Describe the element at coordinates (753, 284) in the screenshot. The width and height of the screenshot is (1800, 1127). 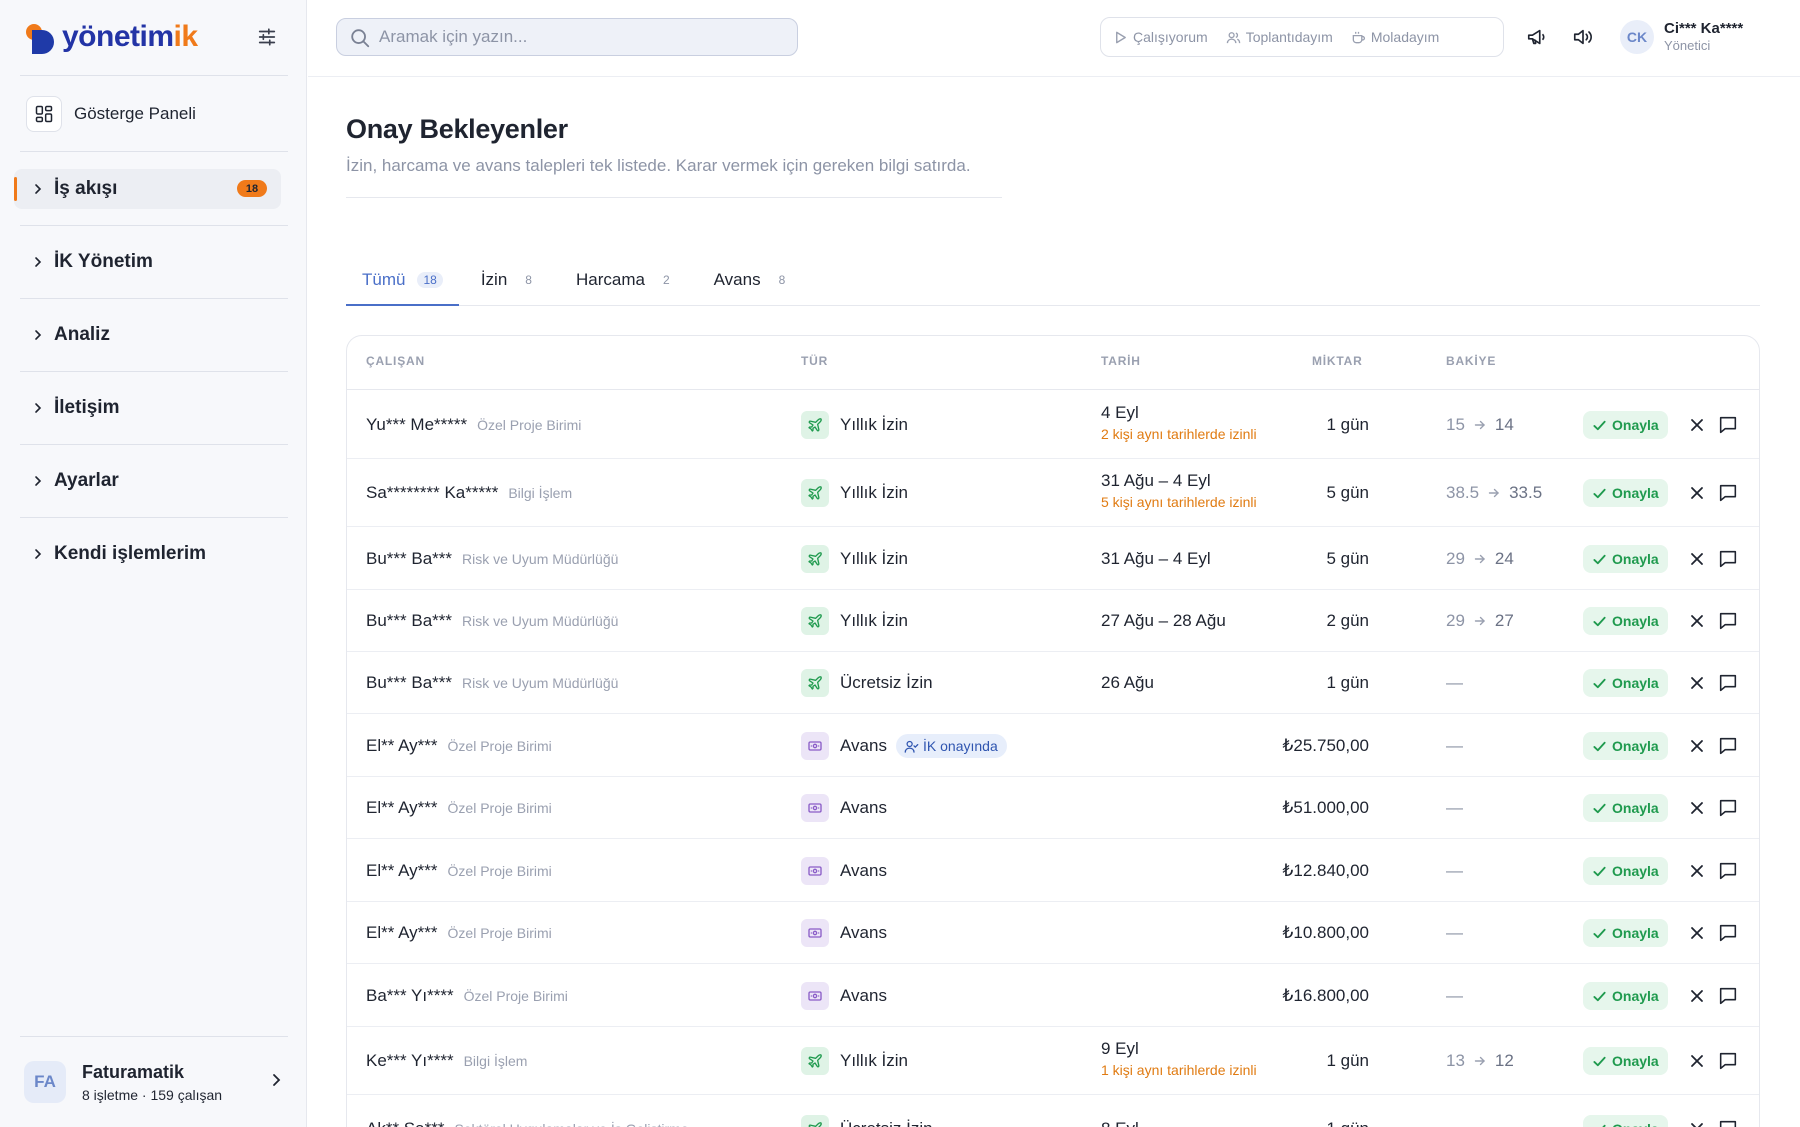
I see `tab-advance: Avans 8` at that location.